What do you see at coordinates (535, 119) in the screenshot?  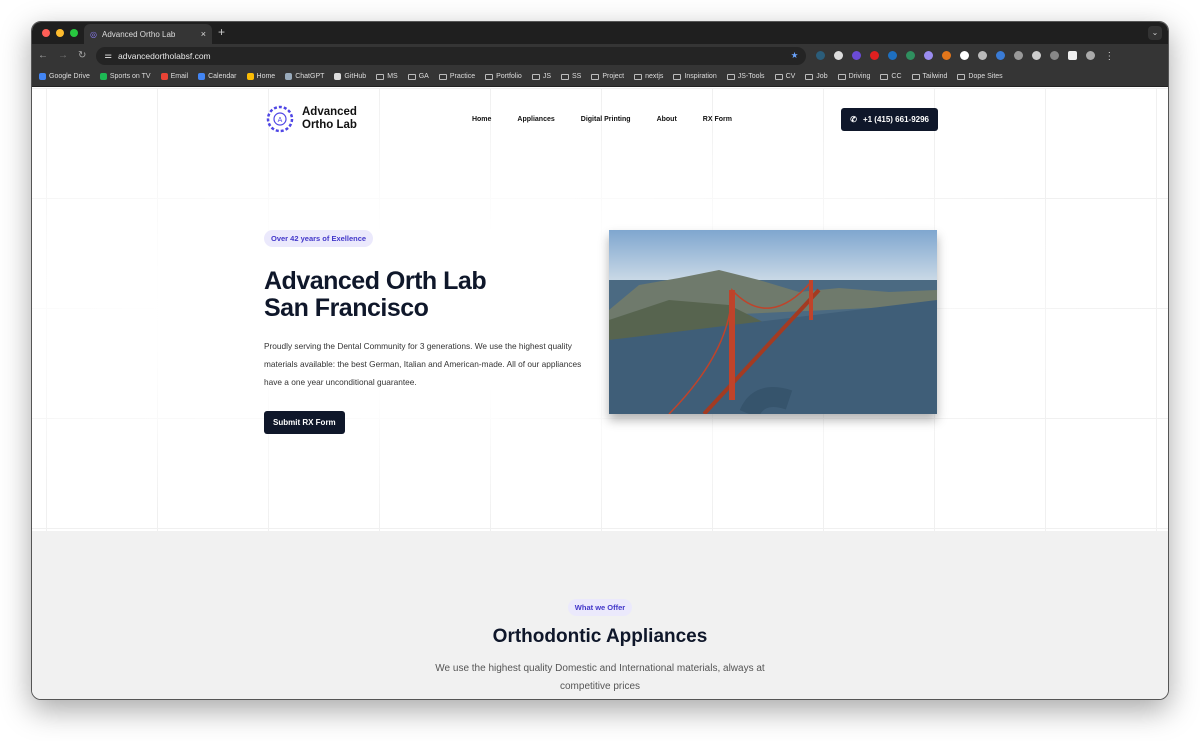 I see `nav-appliances: Appliances` at bounding box center [535, 119].